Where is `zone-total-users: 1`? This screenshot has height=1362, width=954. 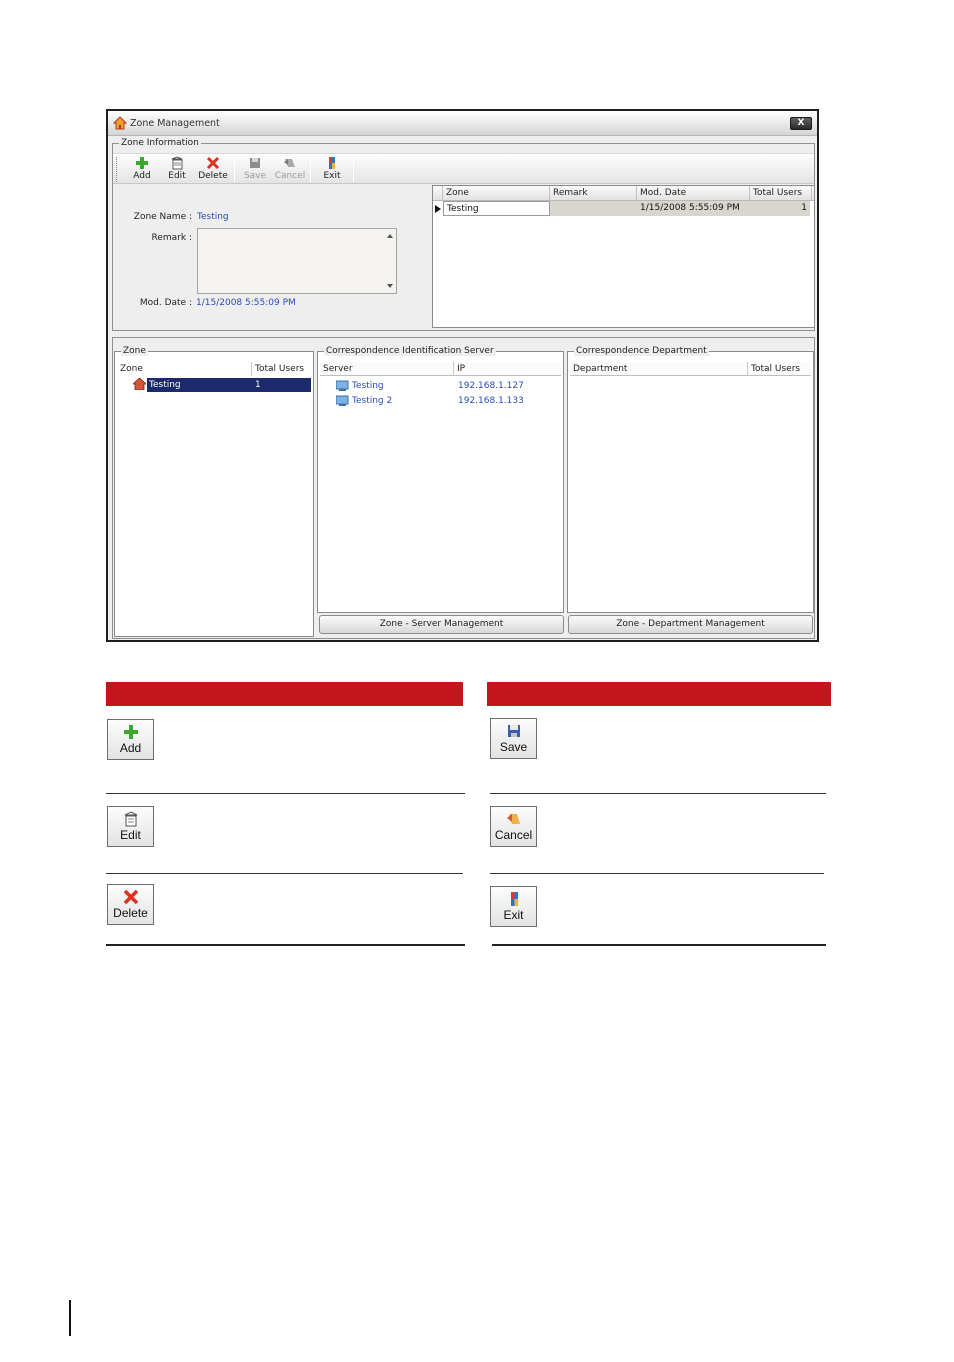
zone-total-users: 1 is located at coordinates (258, 385).